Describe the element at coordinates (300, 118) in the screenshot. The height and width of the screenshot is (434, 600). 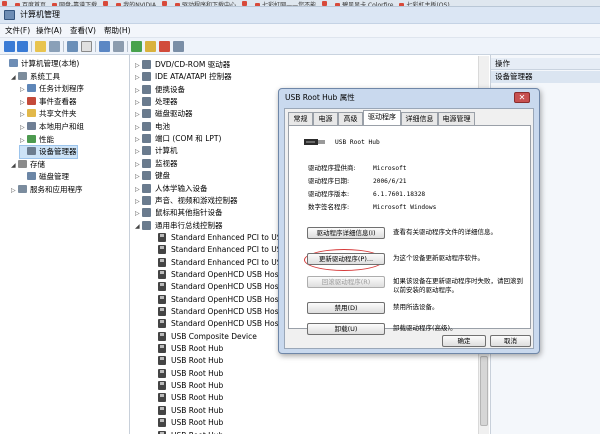
I see `tab-0: 常规` at that location.